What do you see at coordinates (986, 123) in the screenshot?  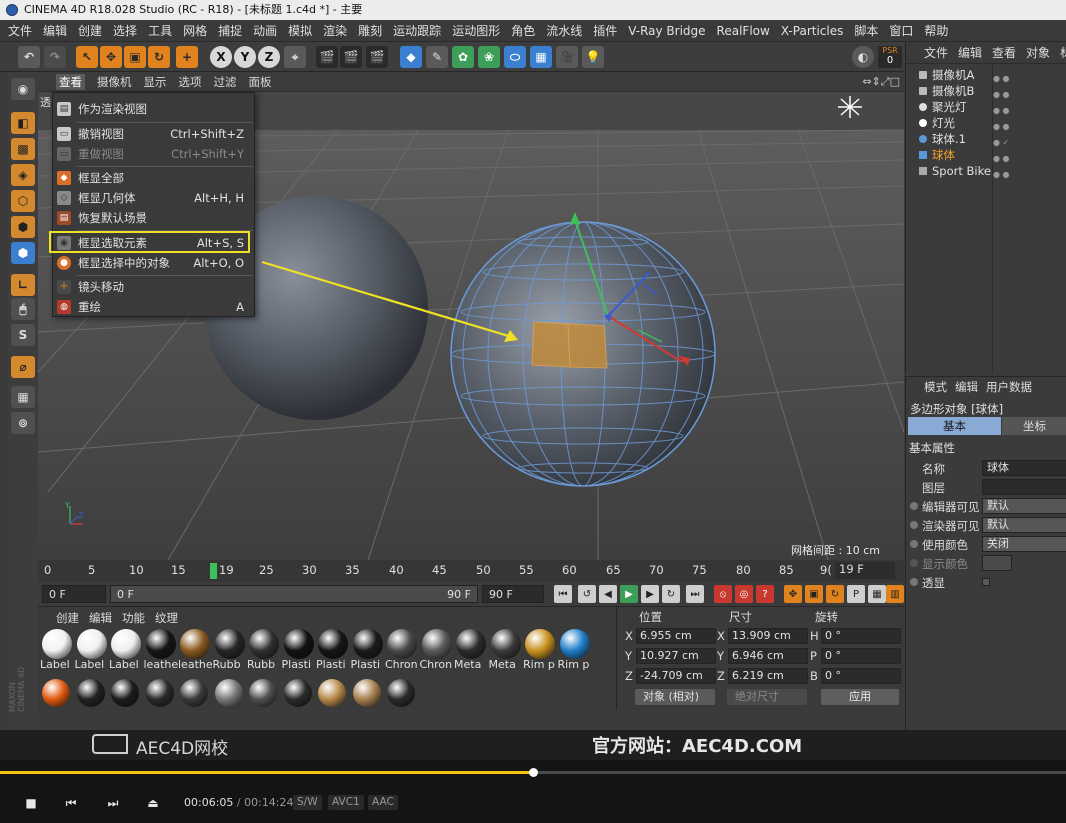 I see `object-row: 灯光 ● ●` at bounding box center [986, 123].